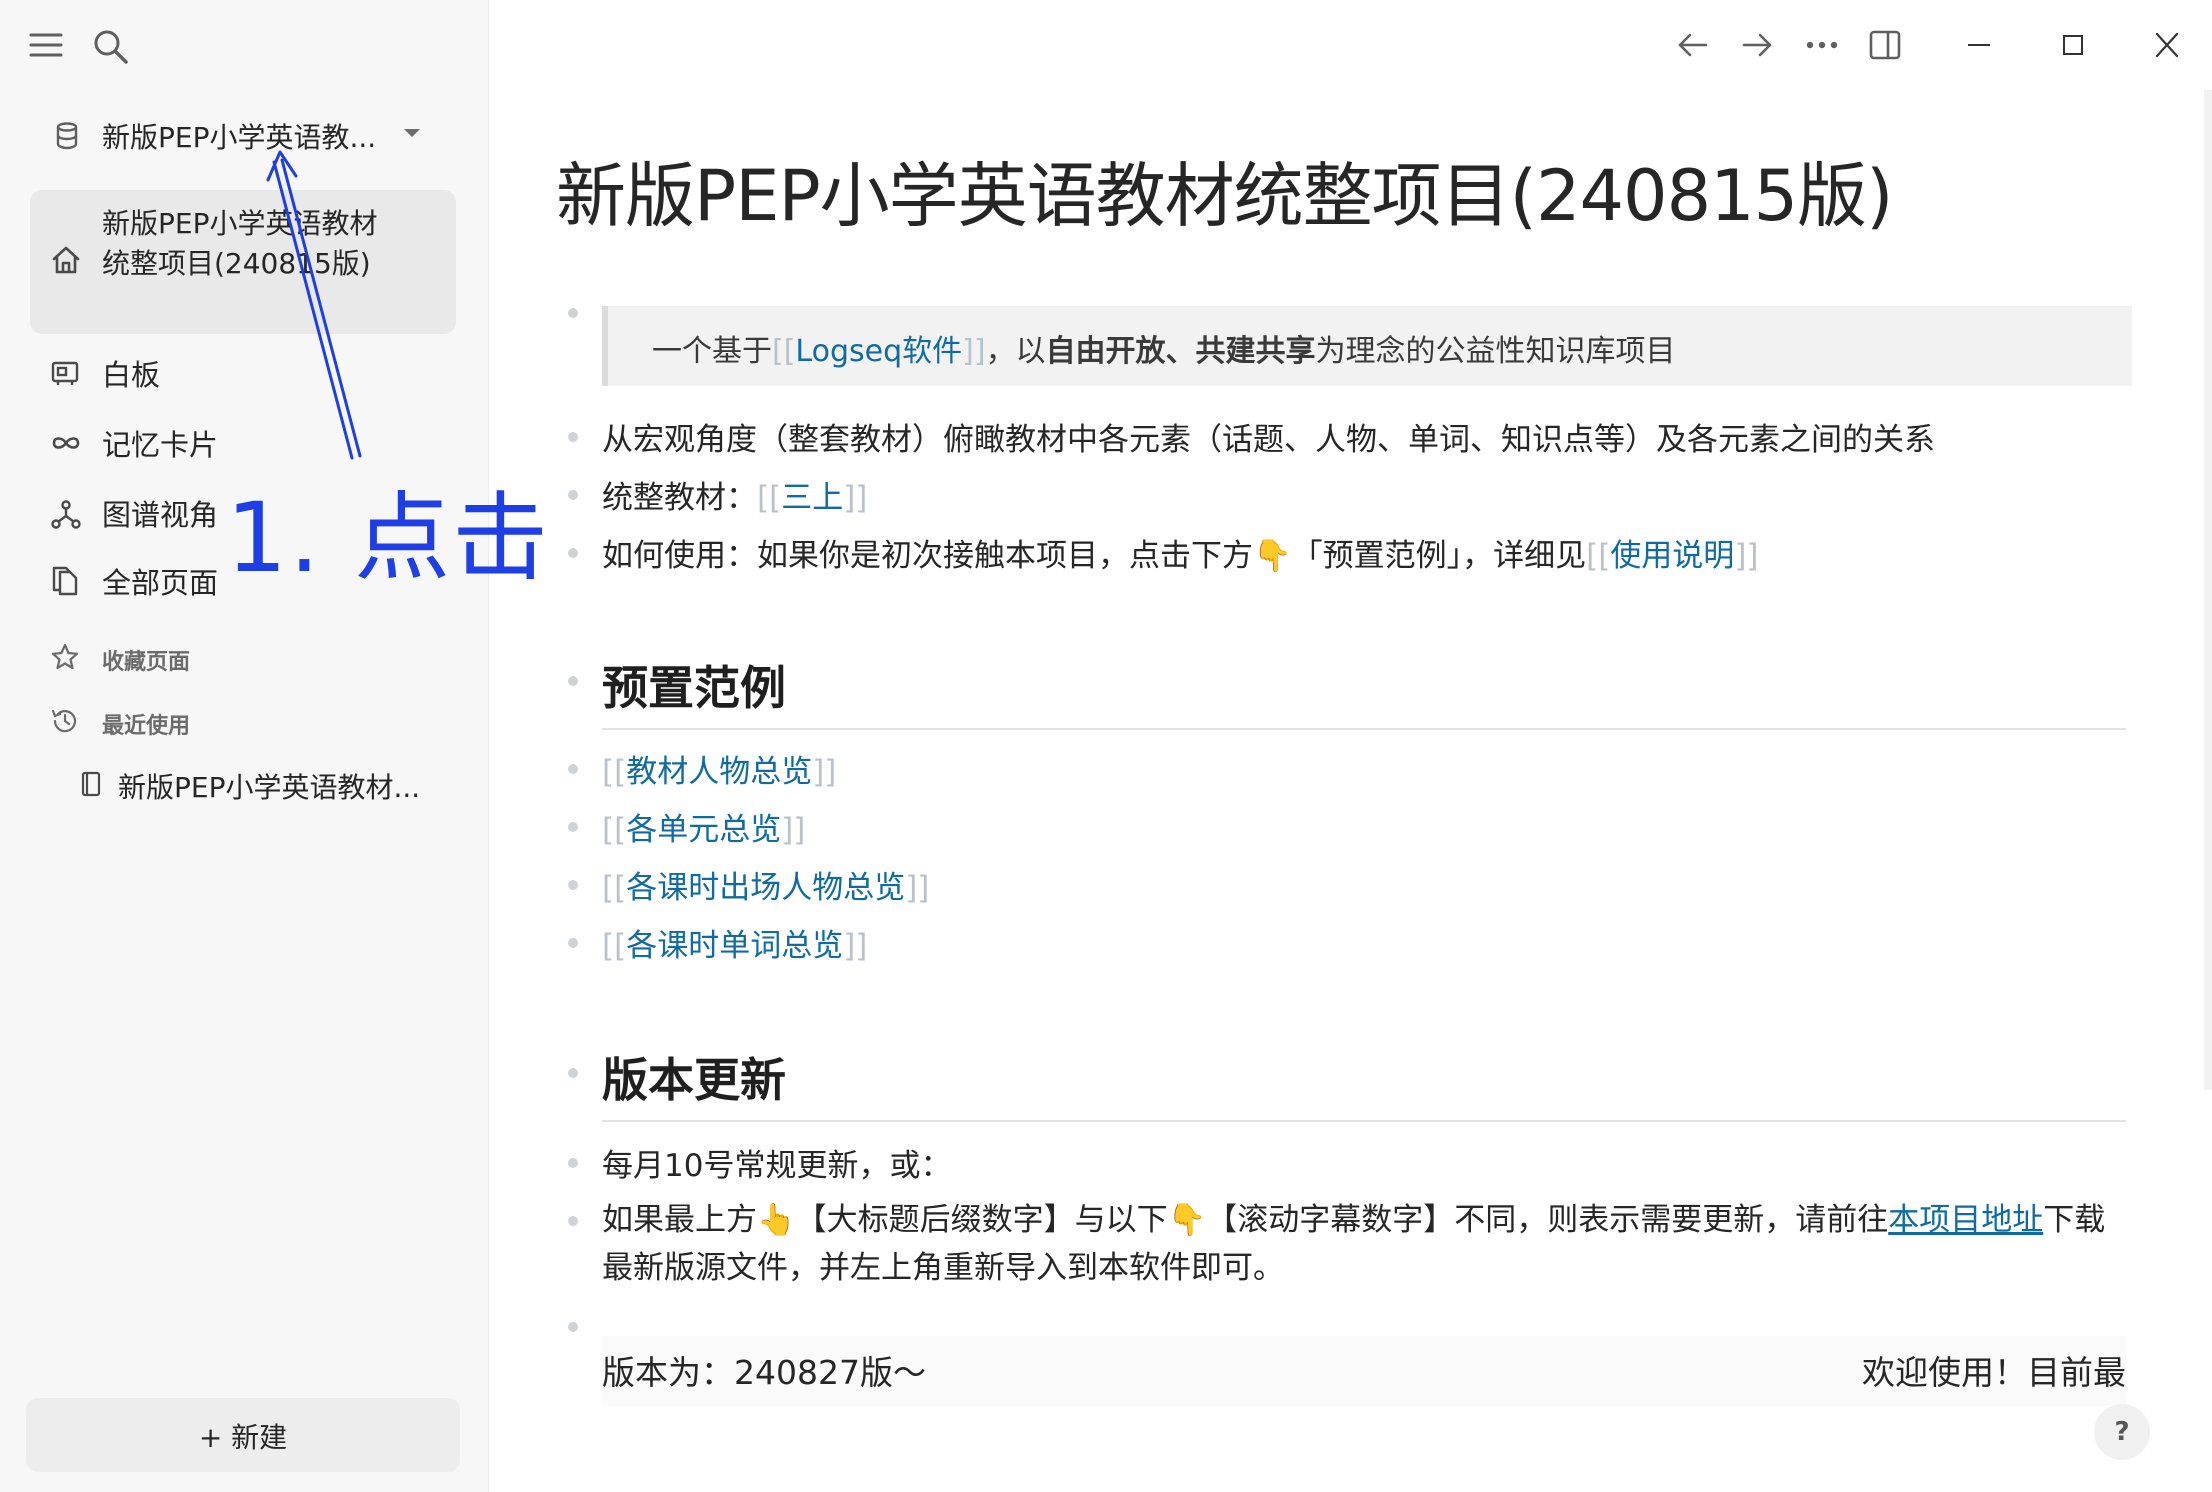  What do you see at coordinates (2208, 590) in the screenshot?
I see `scrollbar` at bounding box center [2208, 590].